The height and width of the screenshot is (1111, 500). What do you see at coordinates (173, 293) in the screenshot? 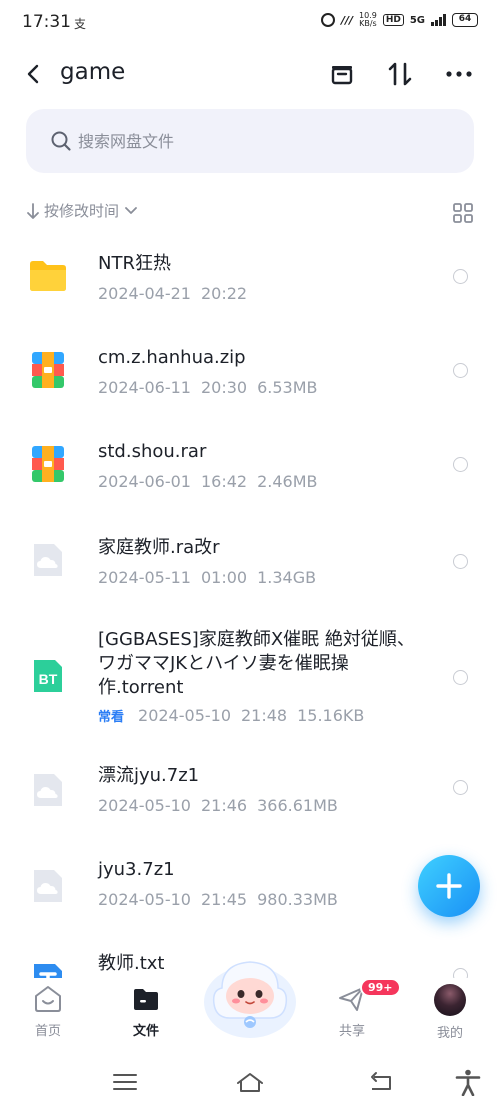
I see `file-meta: 2024-04-21 20:22` at bounding box center [173, 293].